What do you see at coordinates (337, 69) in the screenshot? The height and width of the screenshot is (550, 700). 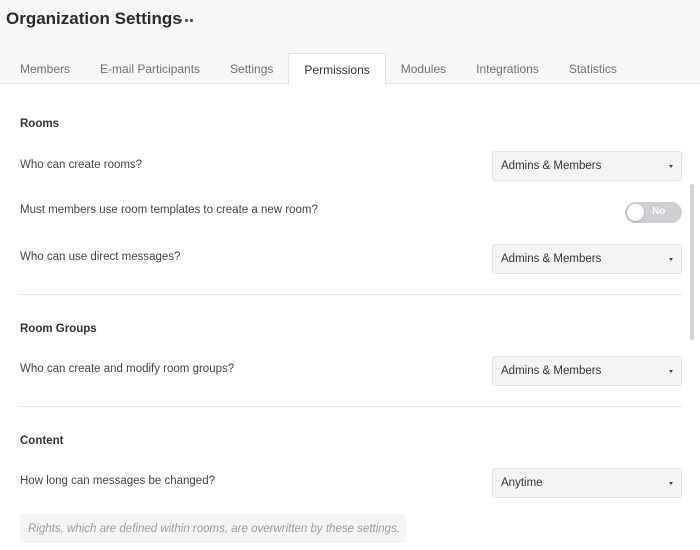 I see `tab-permissions: Permissions` at bounding box center [337, 69].